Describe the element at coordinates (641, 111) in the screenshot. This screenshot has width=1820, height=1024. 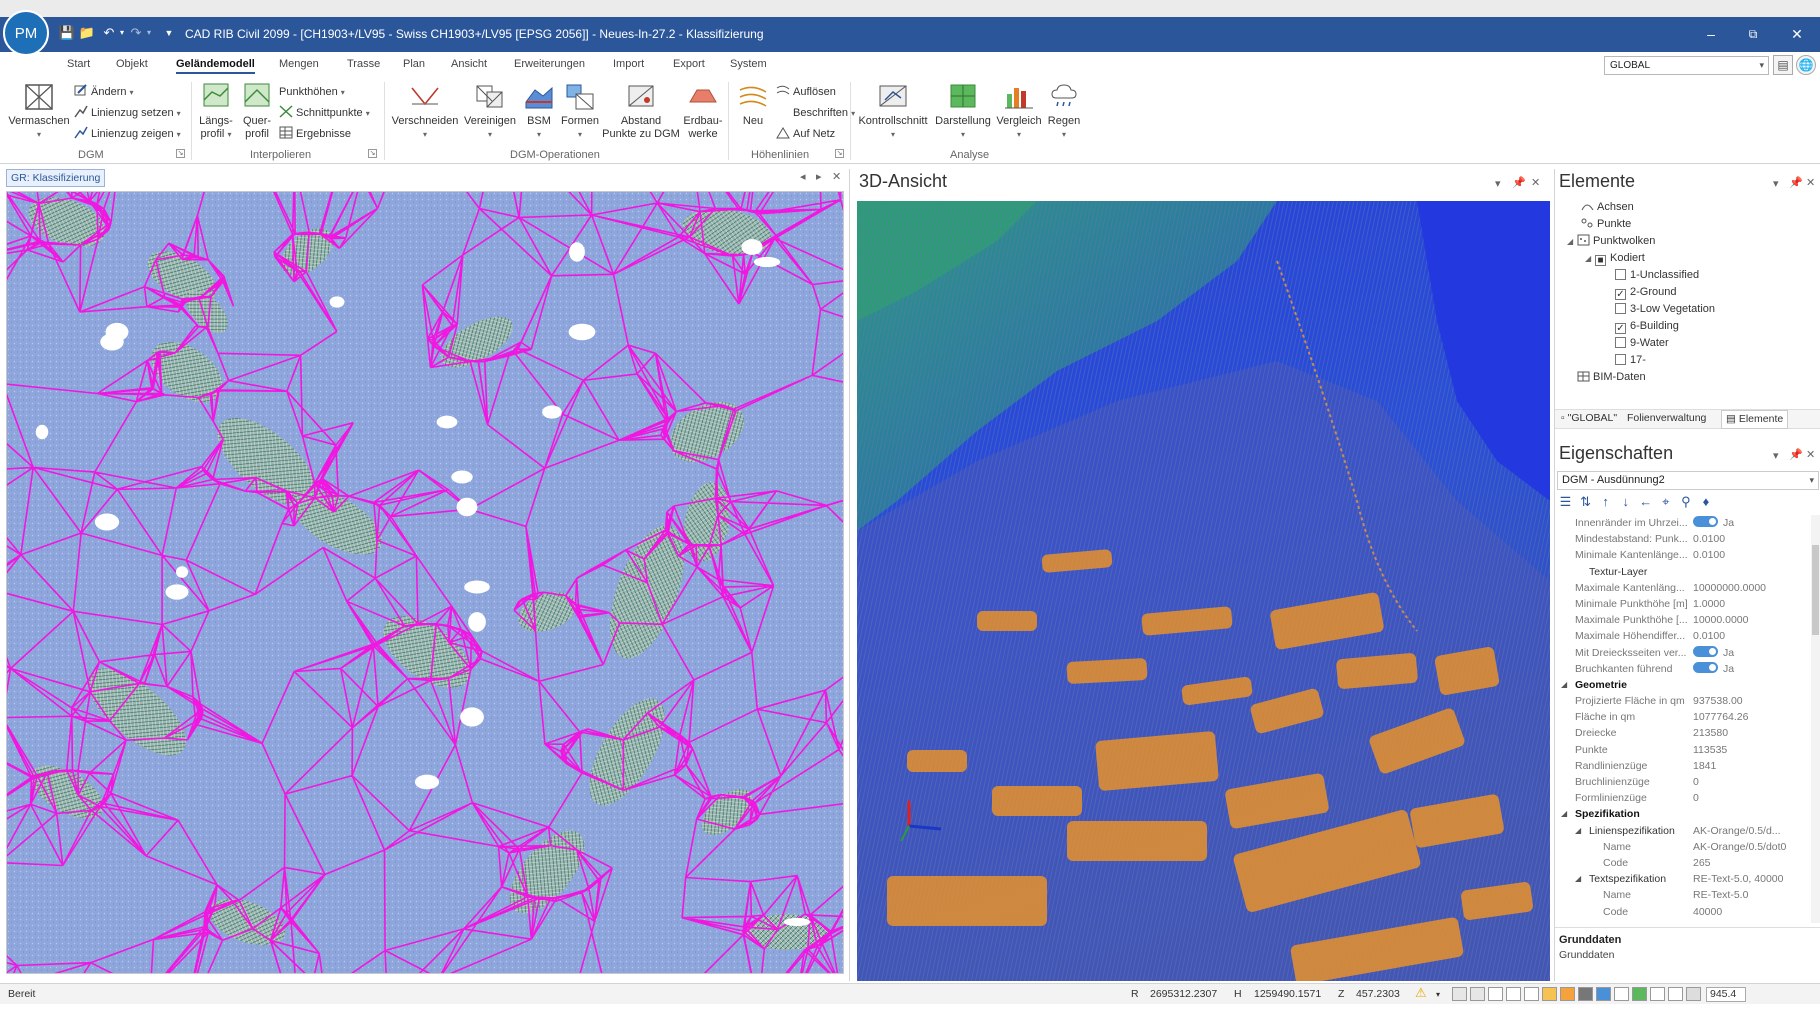
I see `abstand-punkte-zu-dgm-button: Abstand Punkte zu DGM` at that location.